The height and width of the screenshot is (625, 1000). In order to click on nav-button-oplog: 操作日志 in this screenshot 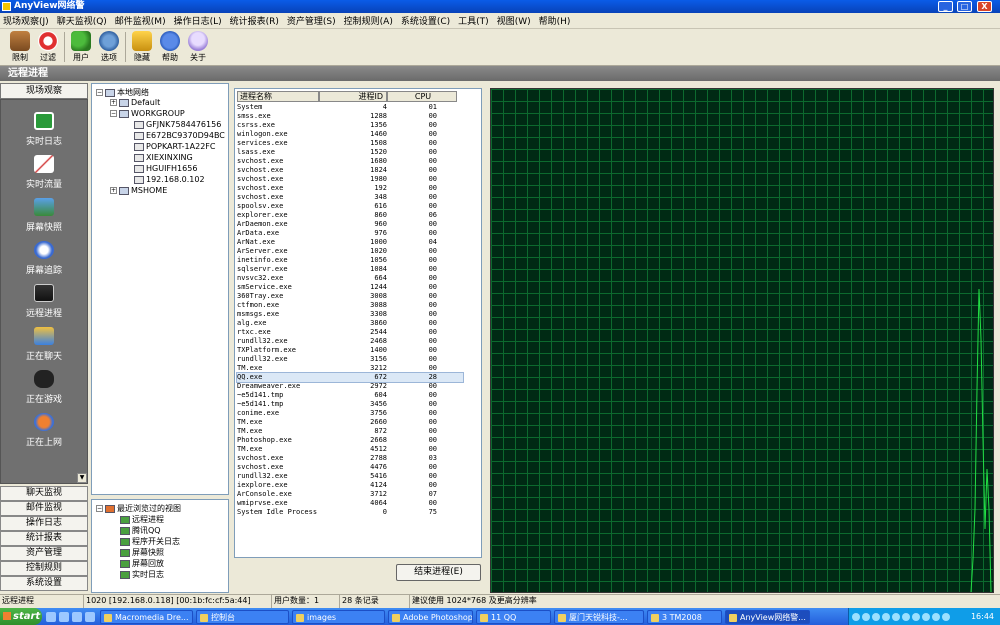, I will do `click(44, 523)`.